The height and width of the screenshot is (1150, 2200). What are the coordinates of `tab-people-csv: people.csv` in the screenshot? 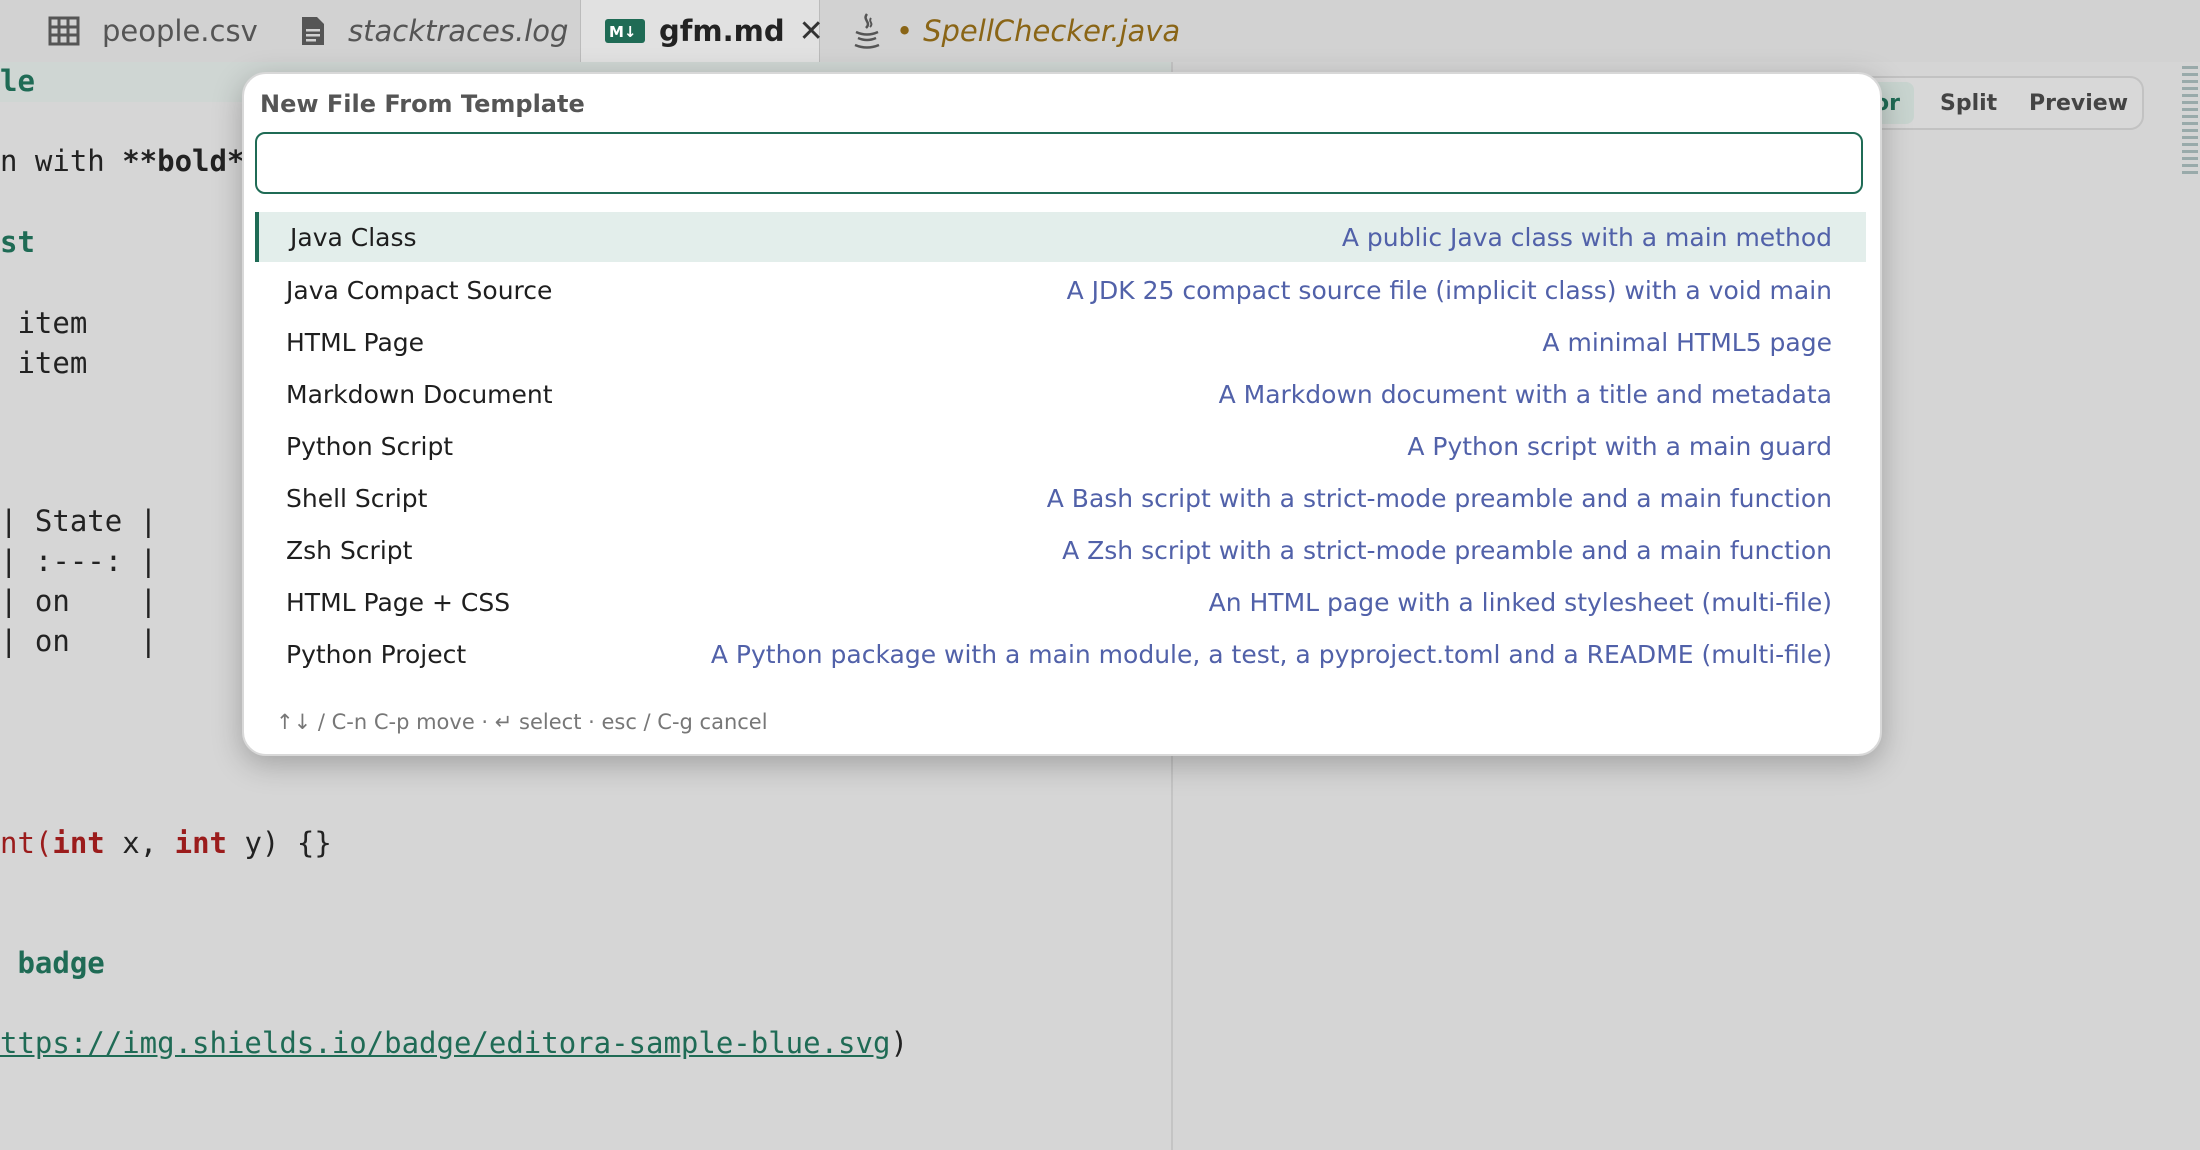 It's located at (153, 31).